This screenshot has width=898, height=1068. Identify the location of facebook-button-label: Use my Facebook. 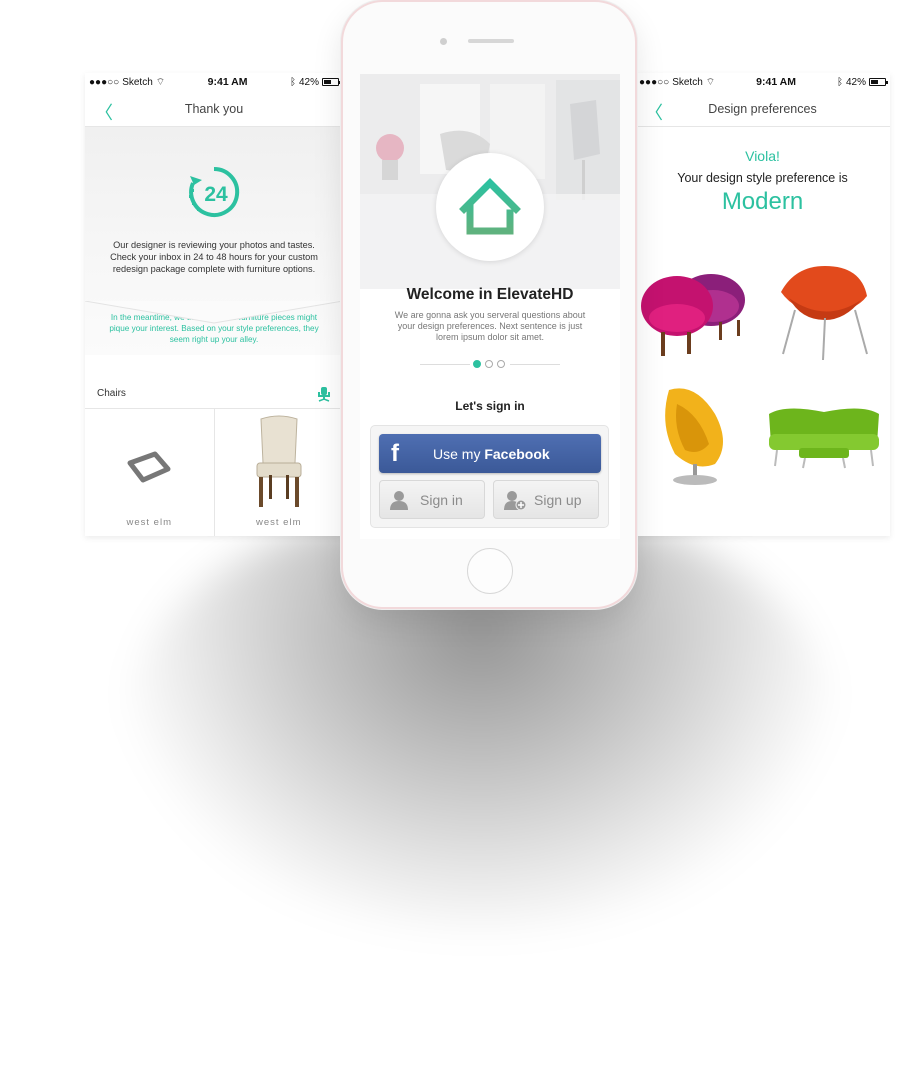
(491, 454).